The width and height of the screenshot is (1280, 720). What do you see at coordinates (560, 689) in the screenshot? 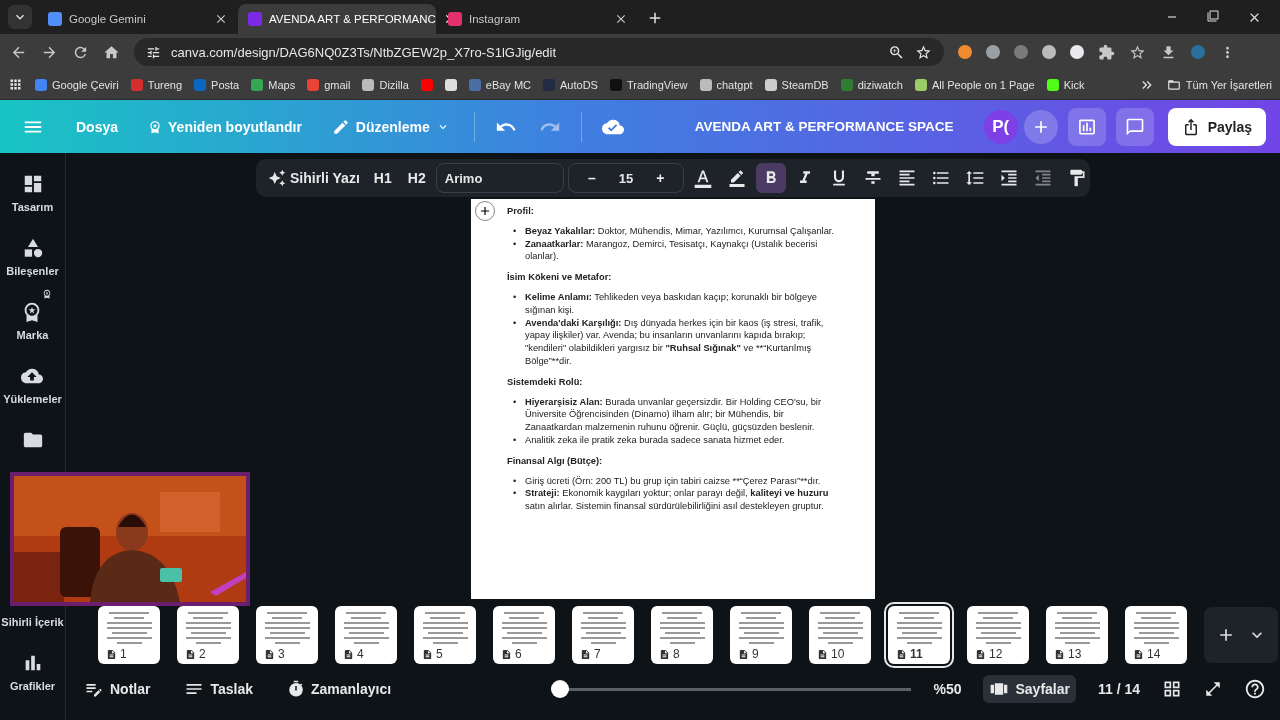
I see `slider-thumb` at bounding box center [560, 689].